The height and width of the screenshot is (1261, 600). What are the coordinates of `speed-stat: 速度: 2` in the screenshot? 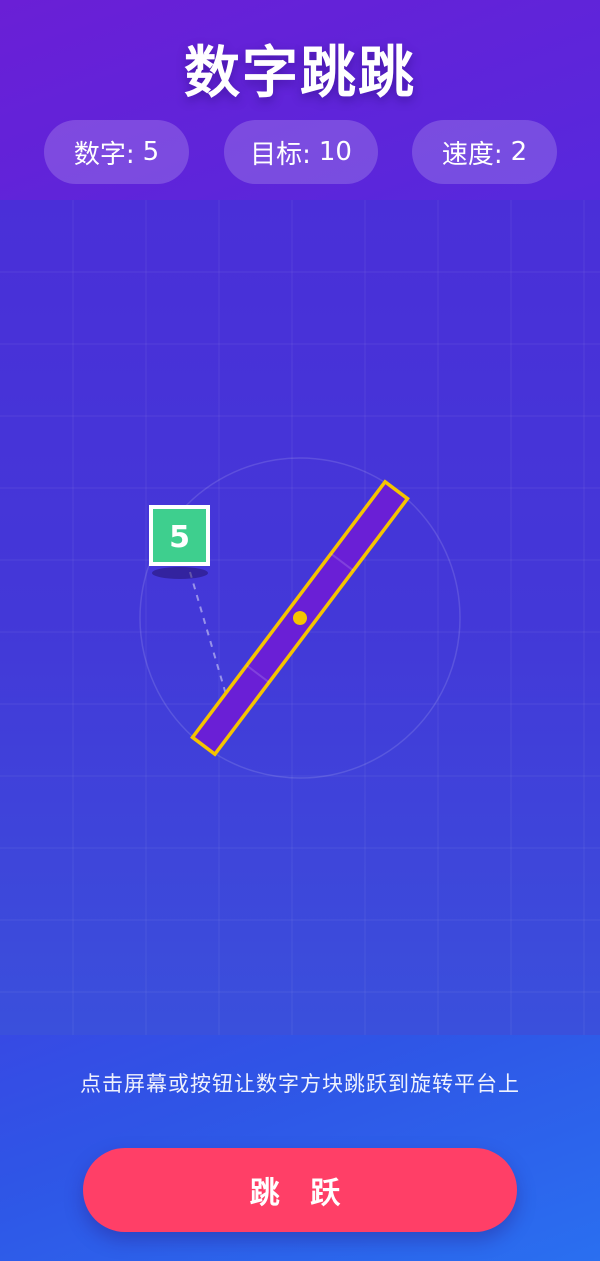 It's located at (484, 152).